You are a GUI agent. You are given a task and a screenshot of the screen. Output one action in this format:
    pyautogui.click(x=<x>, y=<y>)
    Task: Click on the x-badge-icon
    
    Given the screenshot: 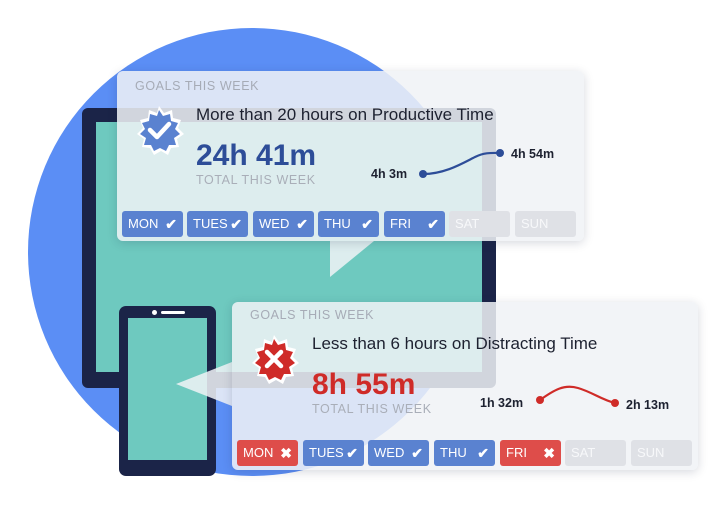 What is the action you would take?
    pyautogui.click(x=275, y=359)
    